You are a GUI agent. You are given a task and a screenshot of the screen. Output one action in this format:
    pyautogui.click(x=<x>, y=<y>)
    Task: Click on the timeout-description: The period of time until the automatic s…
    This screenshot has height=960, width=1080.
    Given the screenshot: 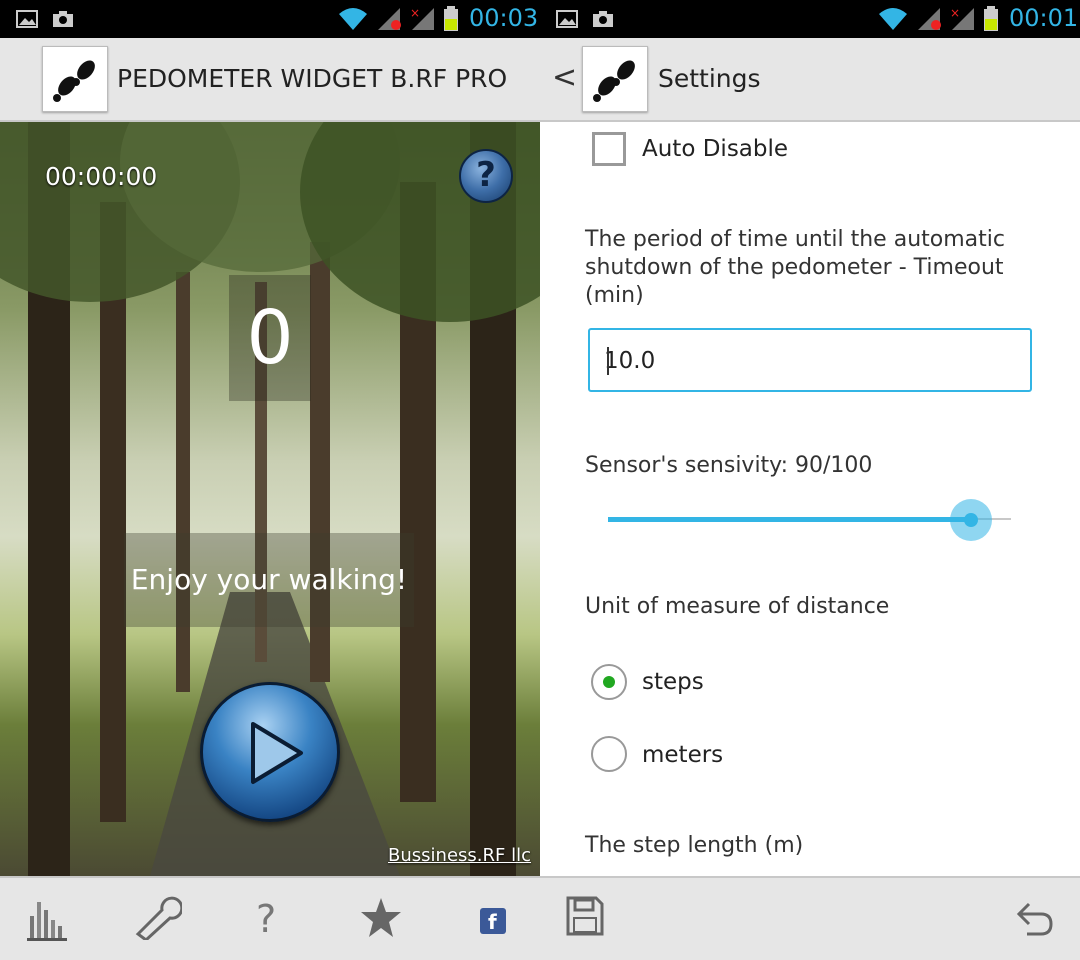 What is the action you would take?
    pyautogui.click(x=795, y=267)
    